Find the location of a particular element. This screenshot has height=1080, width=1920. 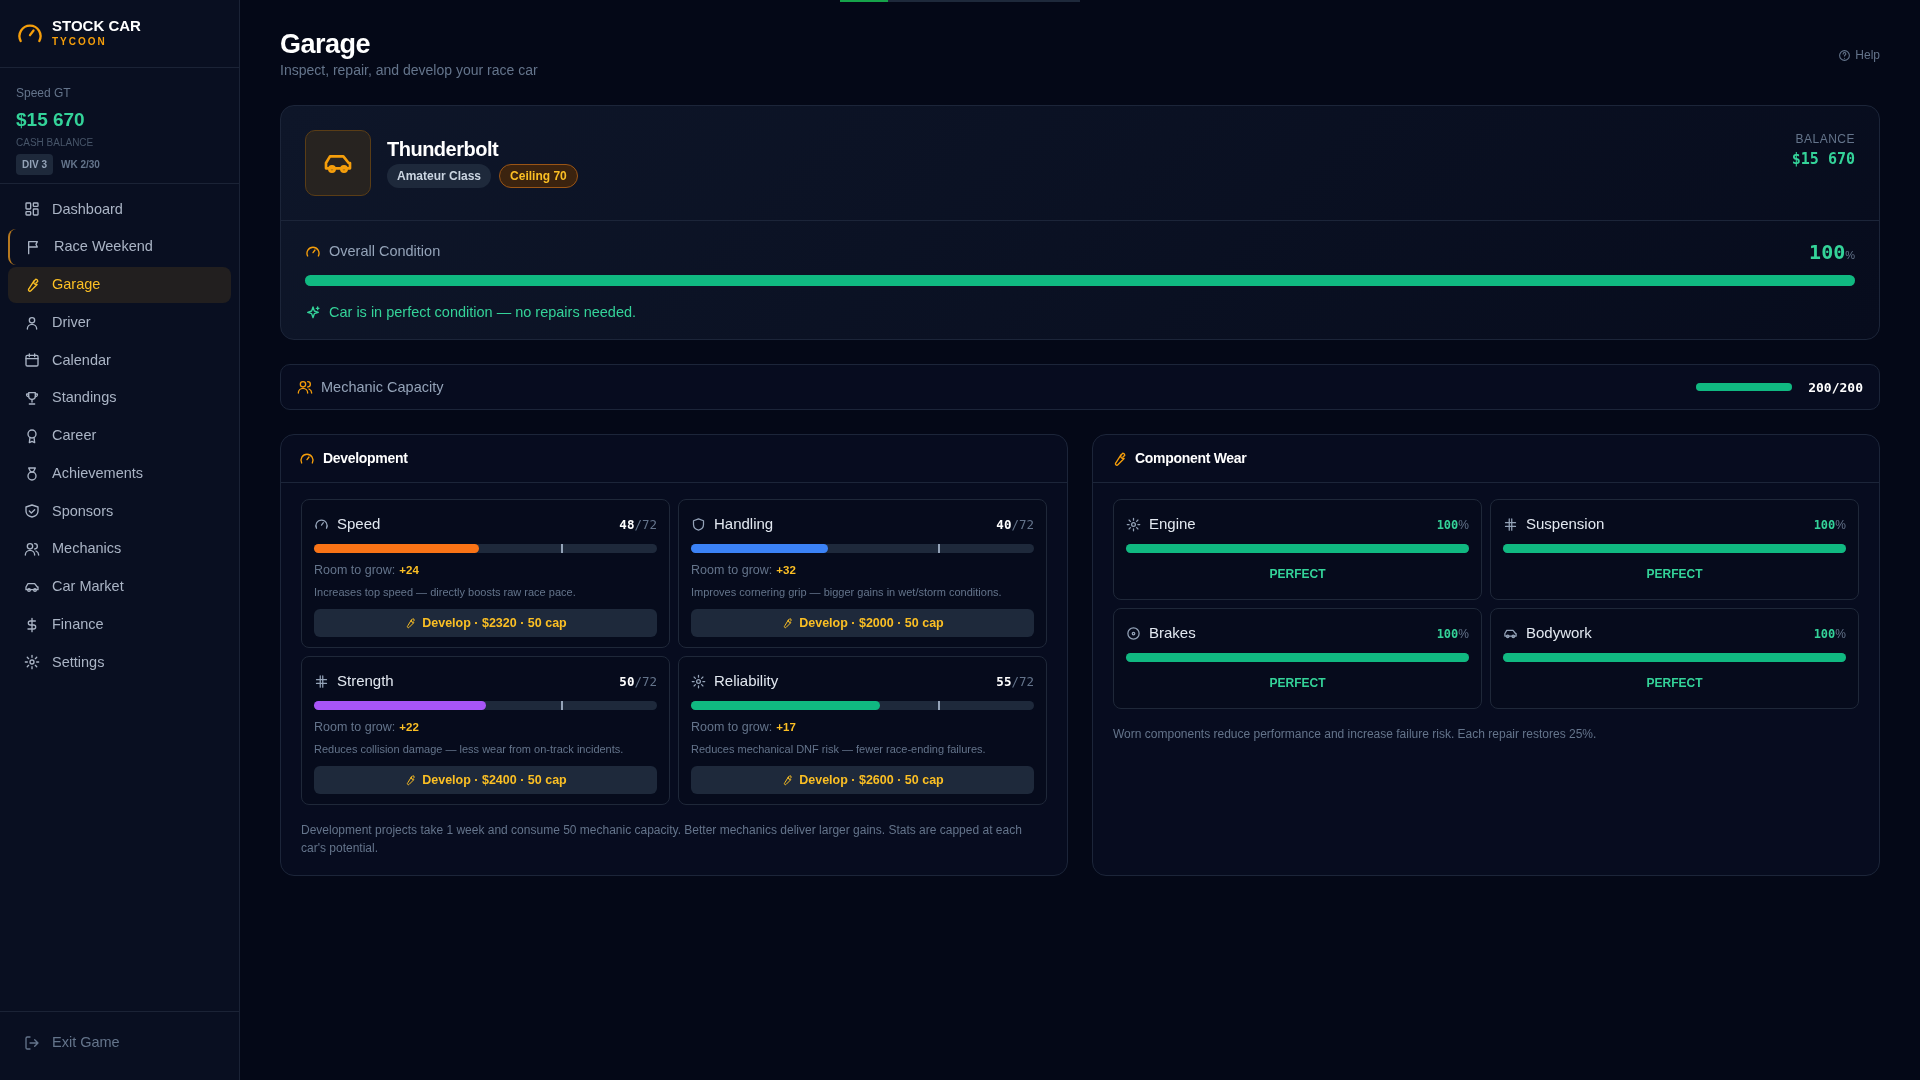

develop-button: Develop · $2400 · 50 cap is located at coordinates (485, 780).